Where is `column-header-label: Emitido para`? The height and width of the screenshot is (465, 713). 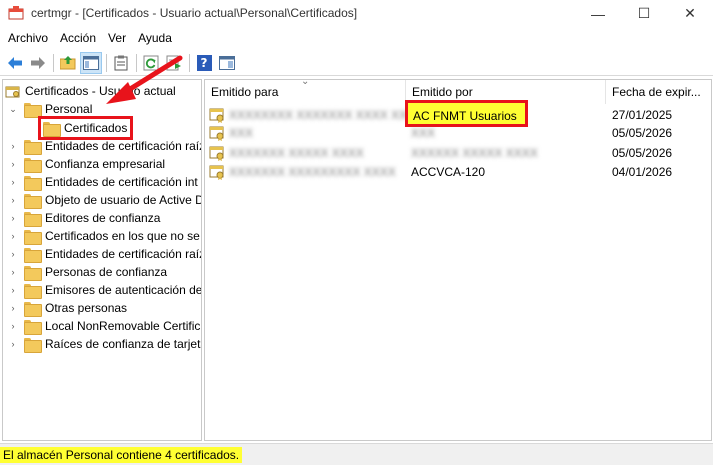
column-header-label: Emitido para is located at coordinates (245, 92).